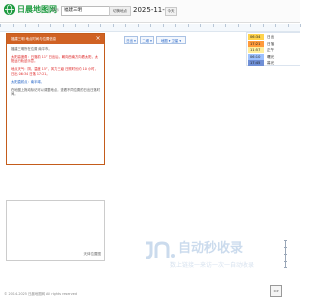  I want to click on legend-label: 日落, so click(271, 43).